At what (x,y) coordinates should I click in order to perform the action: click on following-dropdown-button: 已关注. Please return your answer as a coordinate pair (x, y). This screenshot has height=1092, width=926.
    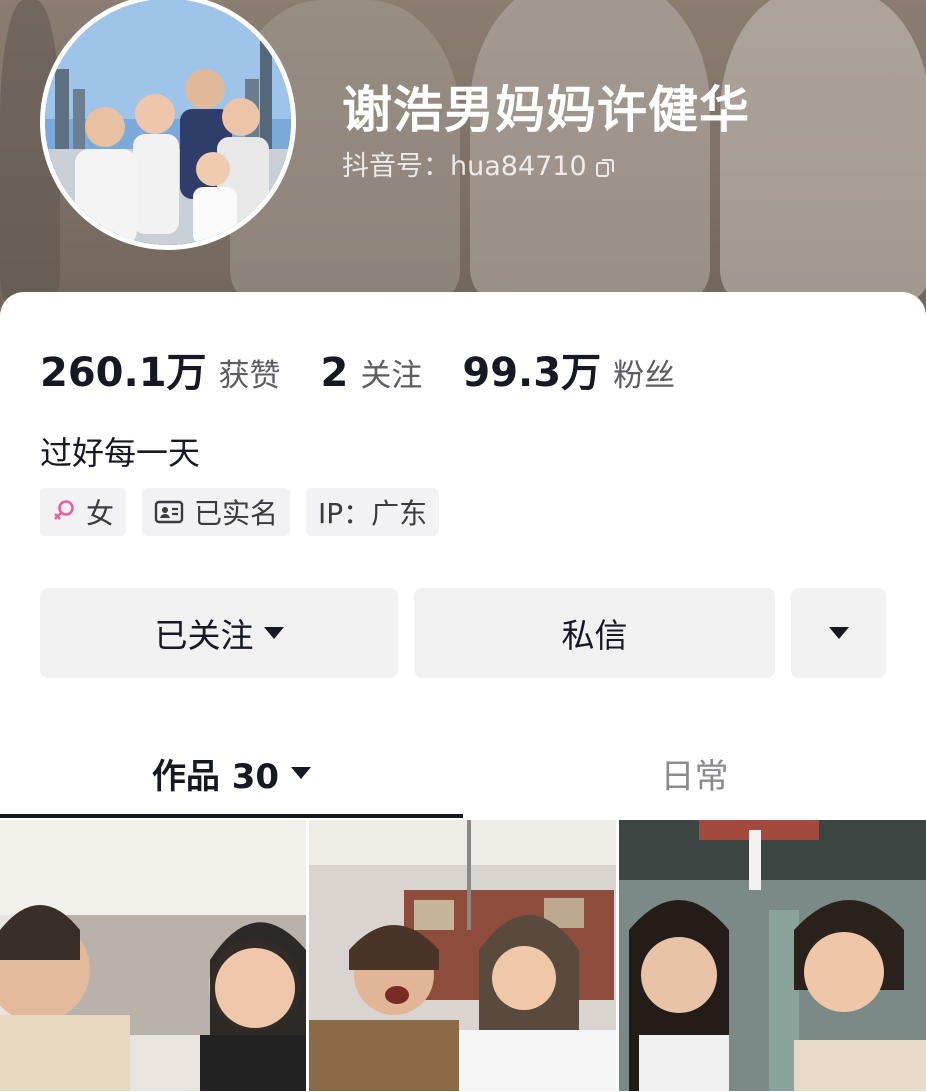
    Looking at the image, I should click on (219, 633).